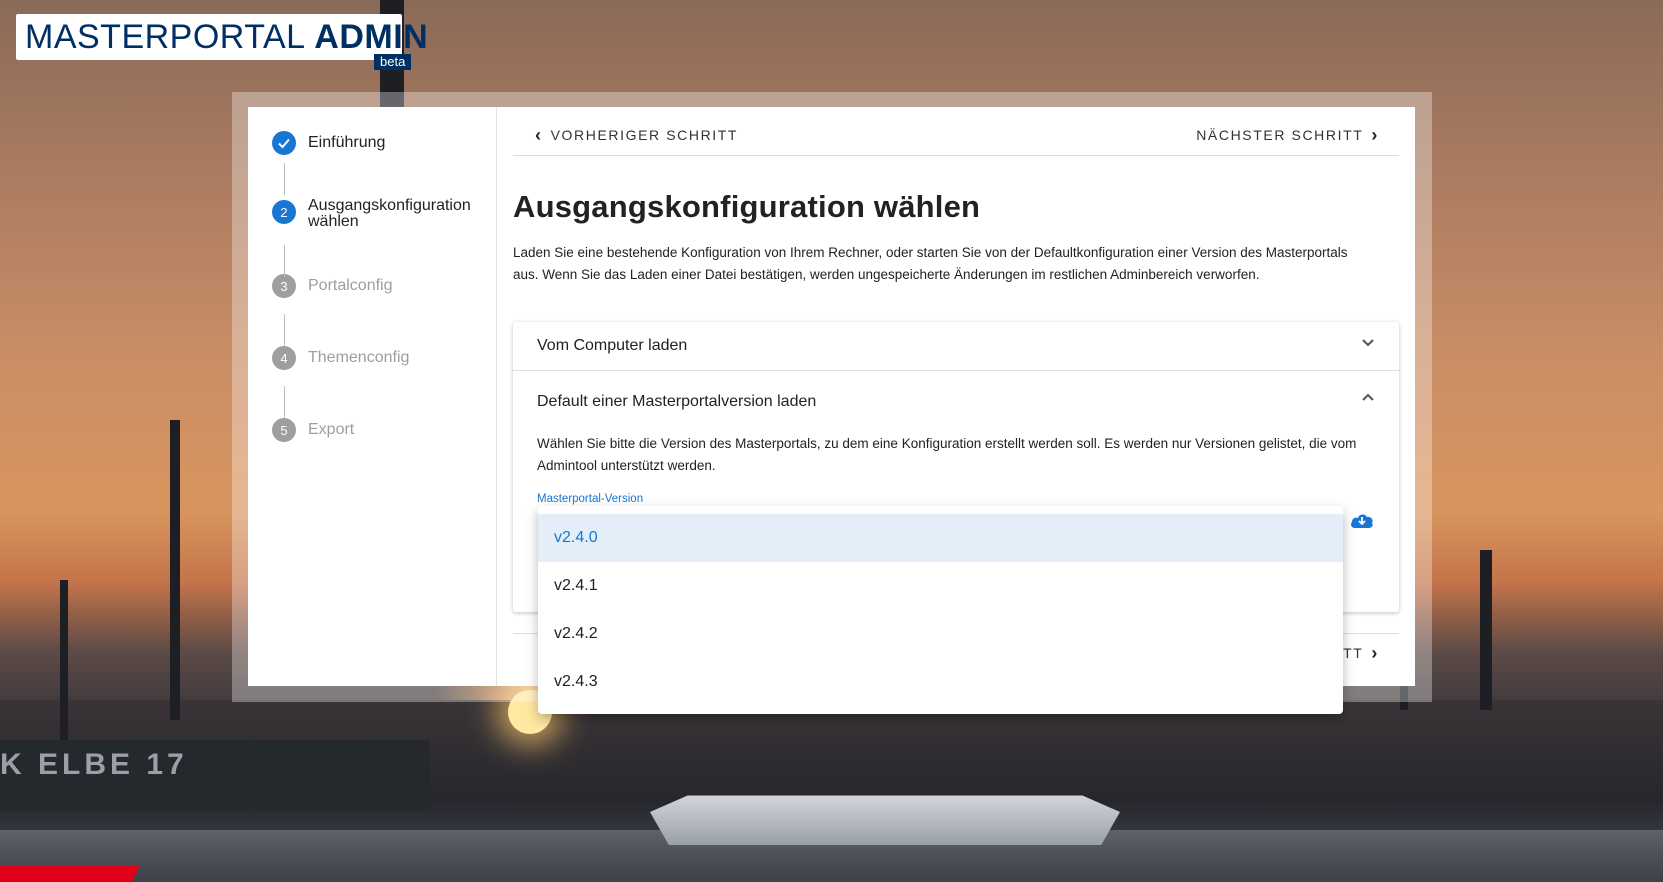 This screenshot has width=1663, height=882. Describe the element at coordinates (1362, 520) in the screenshot. I see `cloud-download-icon` at that location.